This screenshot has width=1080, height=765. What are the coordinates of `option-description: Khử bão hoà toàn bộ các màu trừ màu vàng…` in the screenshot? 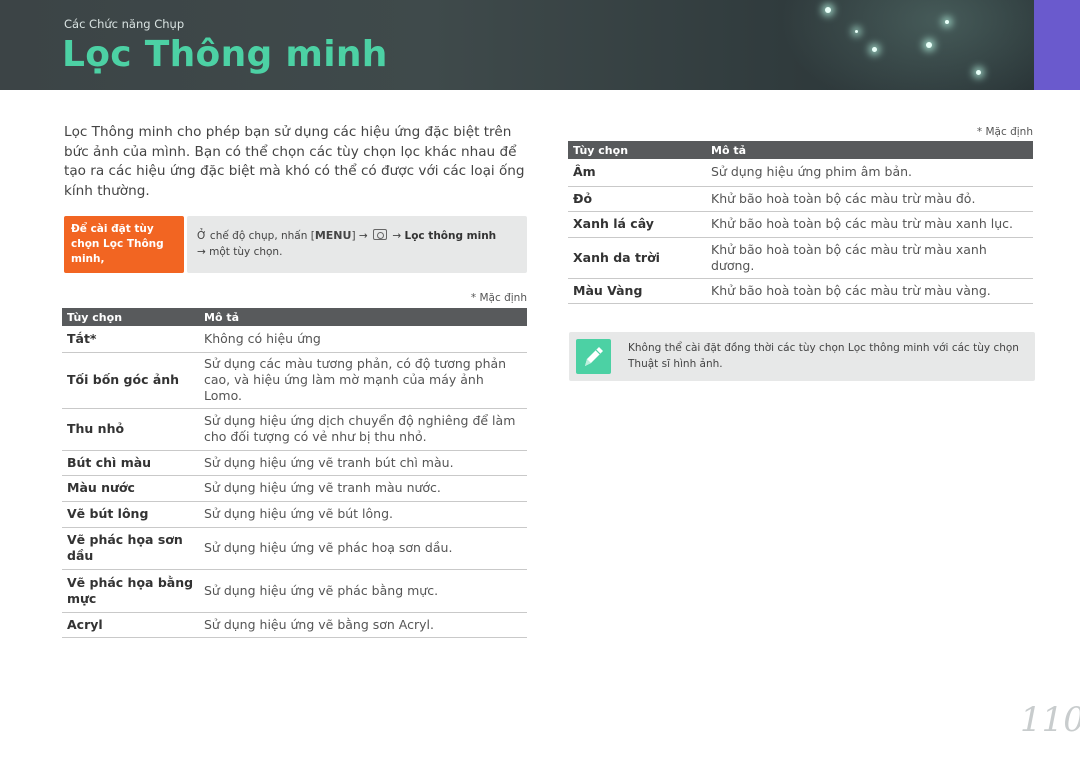 It's located at (869, 291).